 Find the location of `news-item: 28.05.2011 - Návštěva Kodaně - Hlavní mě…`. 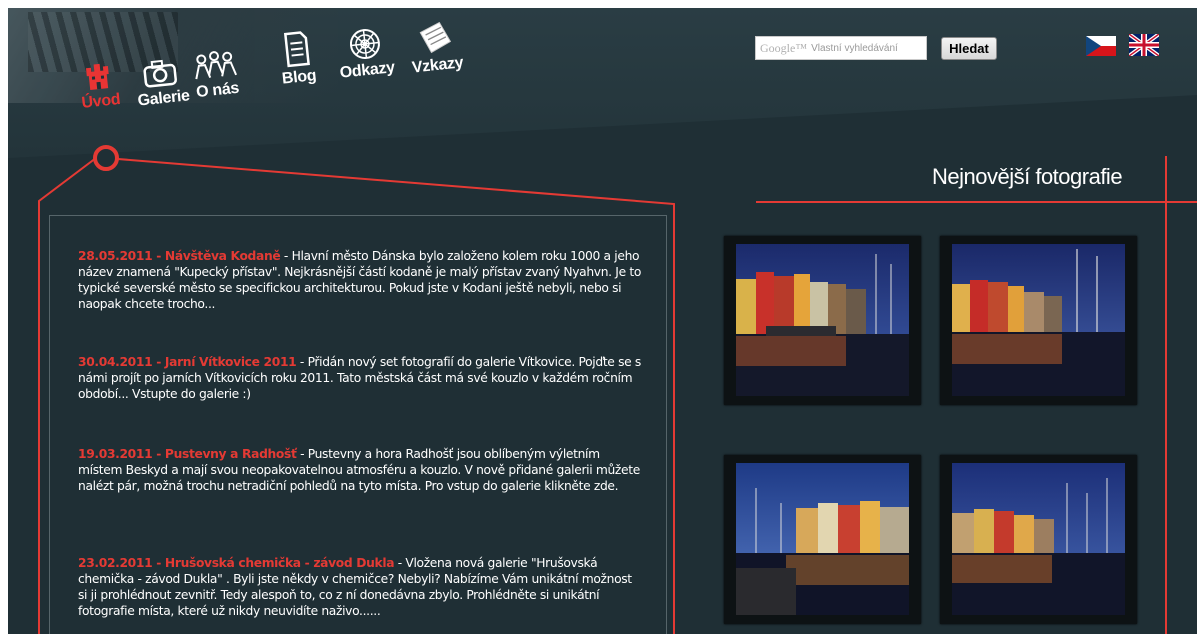

news-item: 28.05.2011 - Návštěva Kodaně - Hlavní mě… is located at coordinates (360, 280).